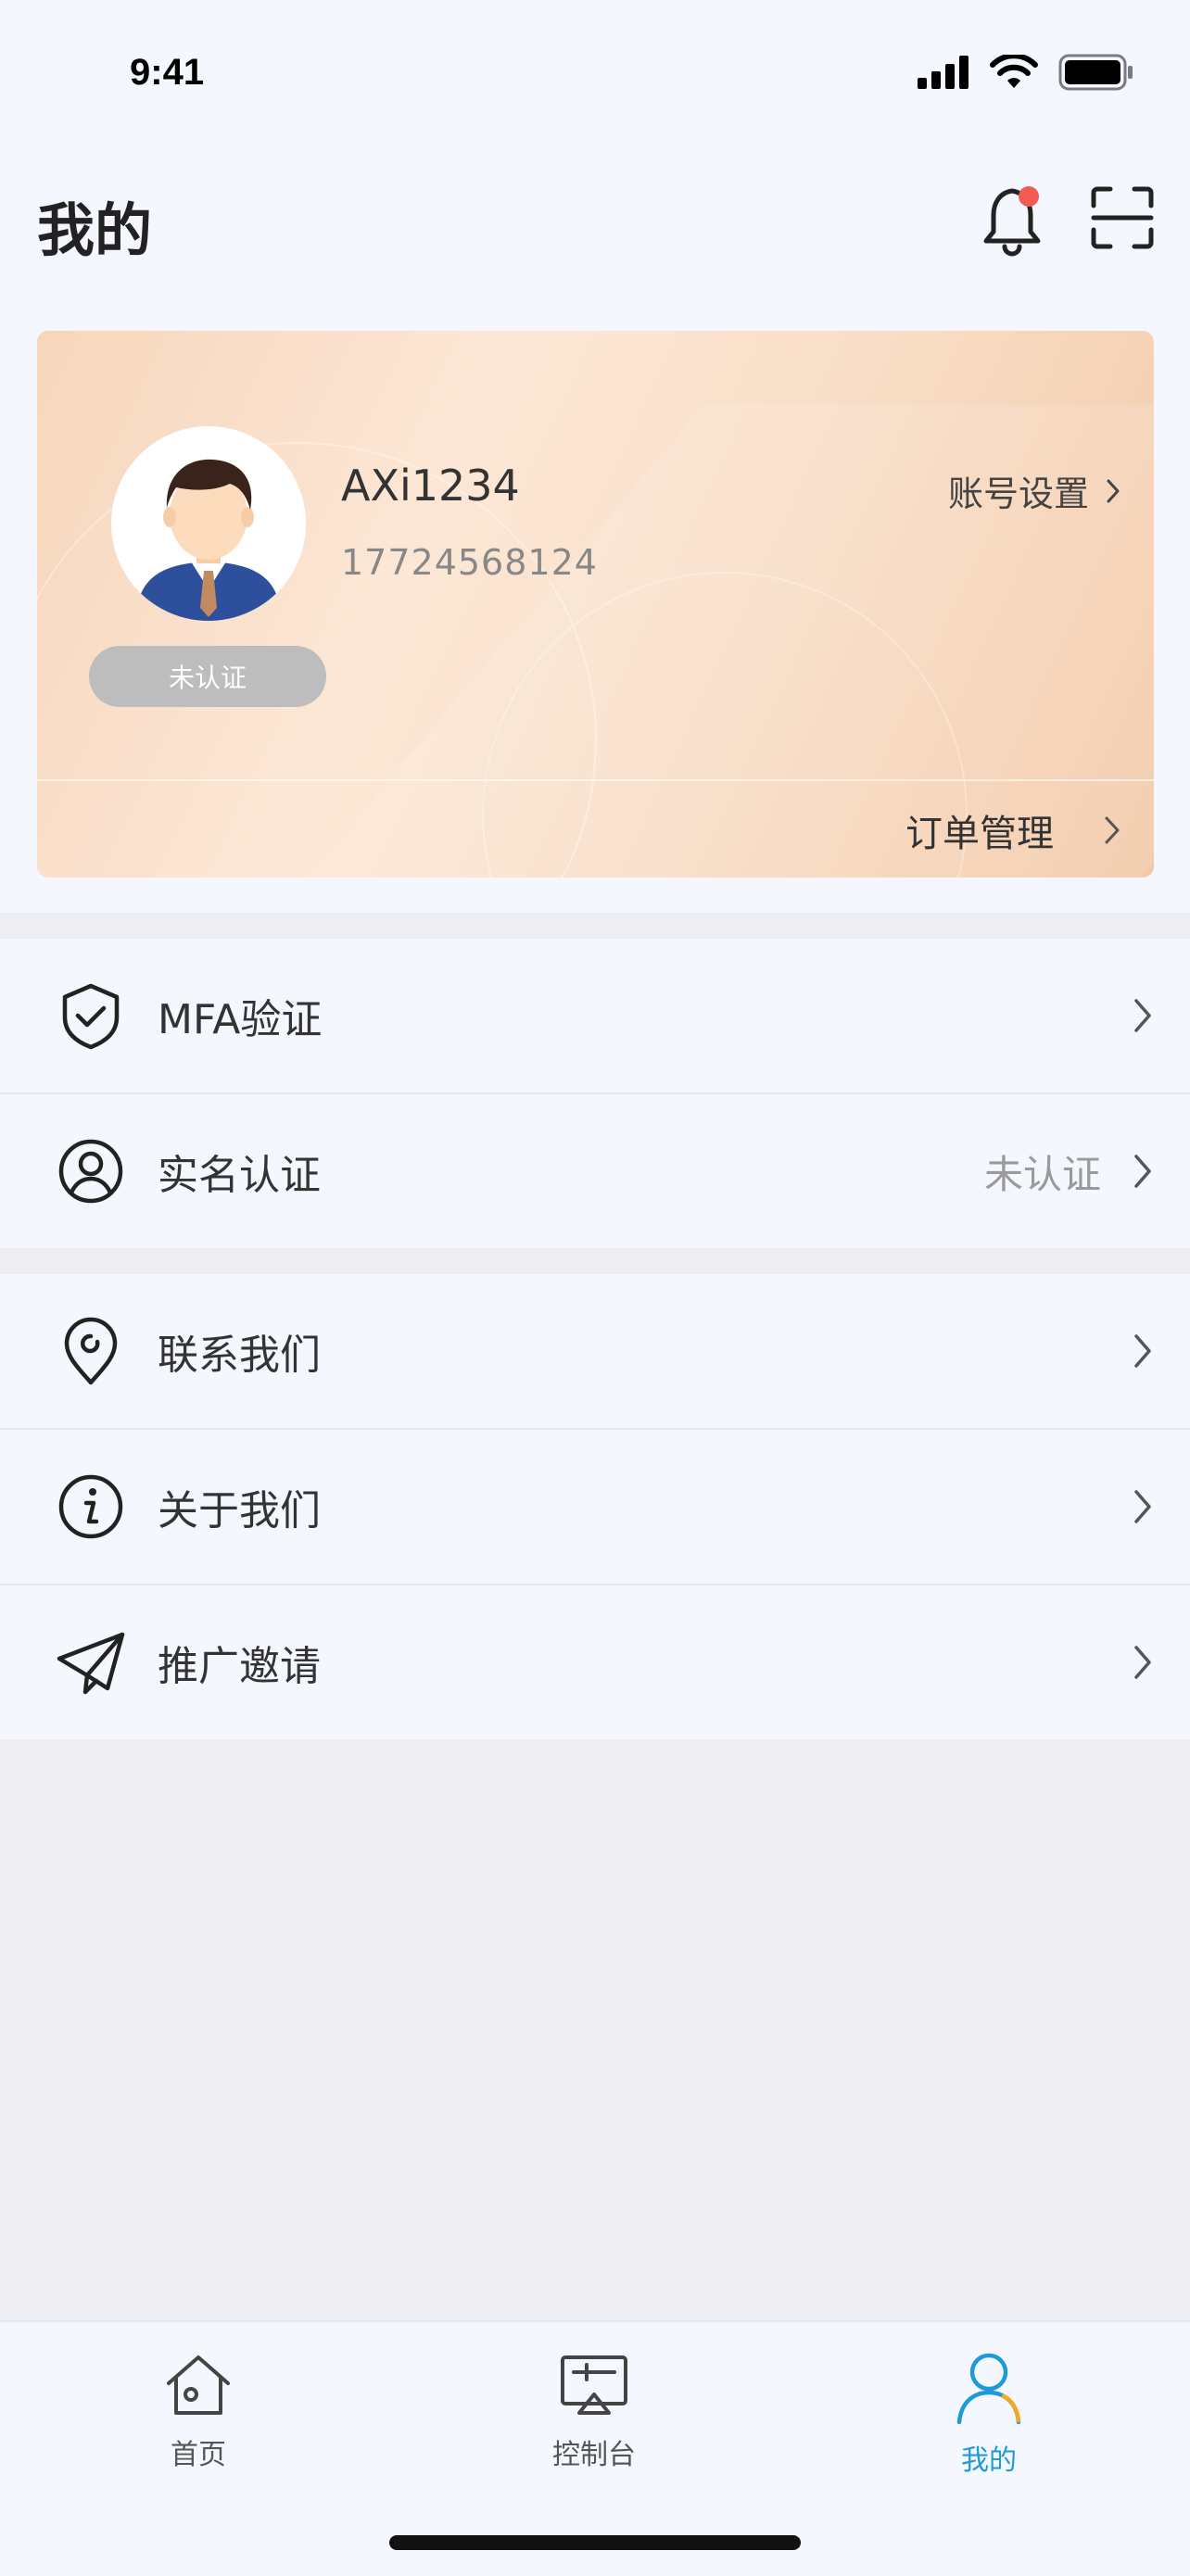 The height and width of the screenshot is (2576, 1190). I want to click on menu-item-label: 关于我们, so click(240, 1510).